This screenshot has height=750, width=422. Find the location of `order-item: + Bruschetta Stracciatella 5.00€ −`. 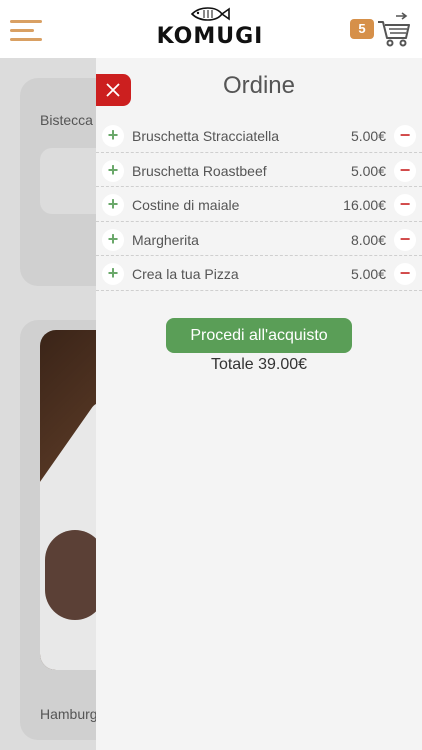

order-item: + Bruschetta Stracciatella 5.00€ − is located at coordinates (259, 135).